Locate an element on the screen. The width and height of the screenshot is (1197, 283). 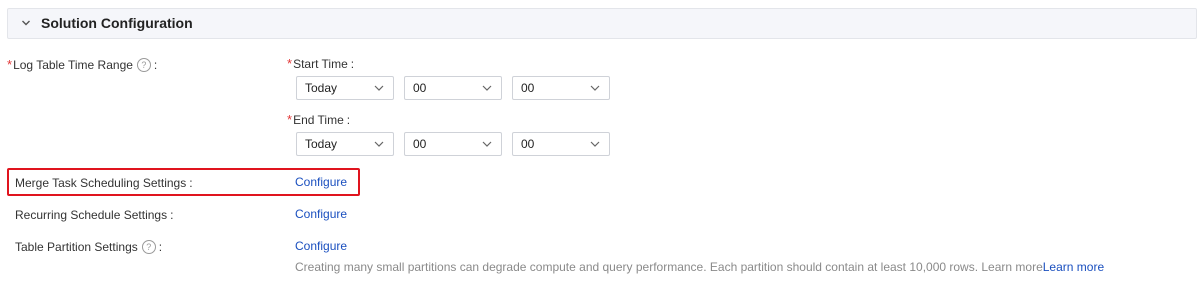
log-table-time-range-text: Log Table Time Range is located at coordinates (73, 64).